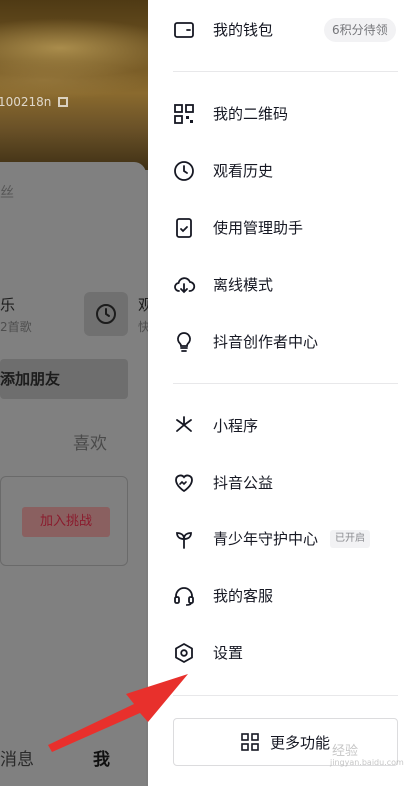  What do you see at coordinates (184, 342) in the screenshot?
I see `lightbulb-icon` at bounding box center [184, 342].